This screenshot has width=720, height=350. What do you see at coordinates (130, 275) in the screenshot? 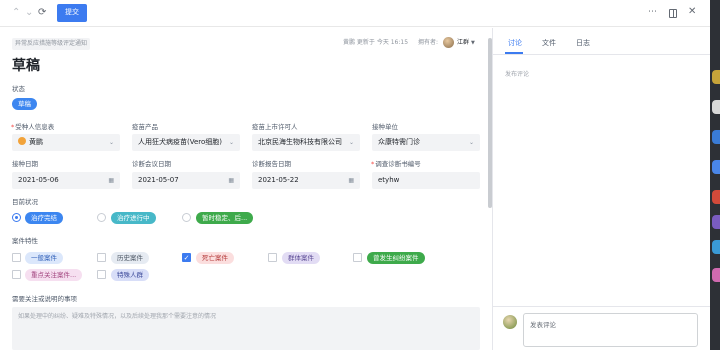
I see `trait-special: 特殊人群` at bounding box center [130, 275].